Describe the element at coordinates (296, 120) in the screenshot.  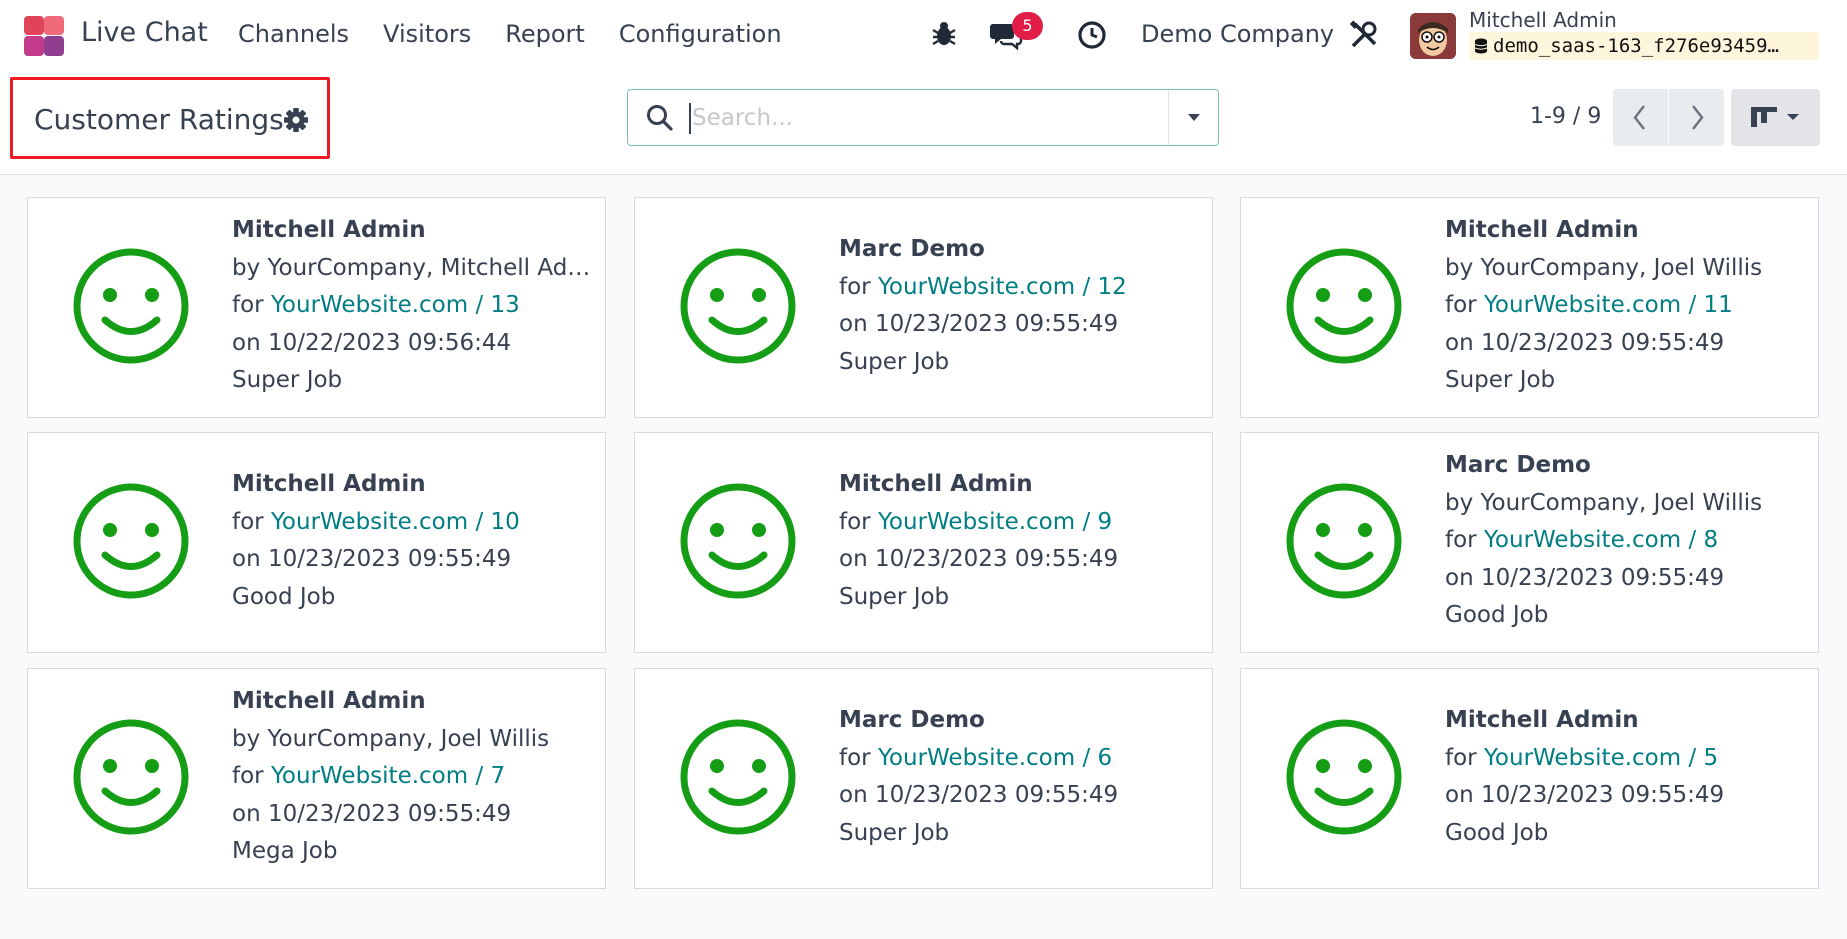
I see `gear-icon` at that location.